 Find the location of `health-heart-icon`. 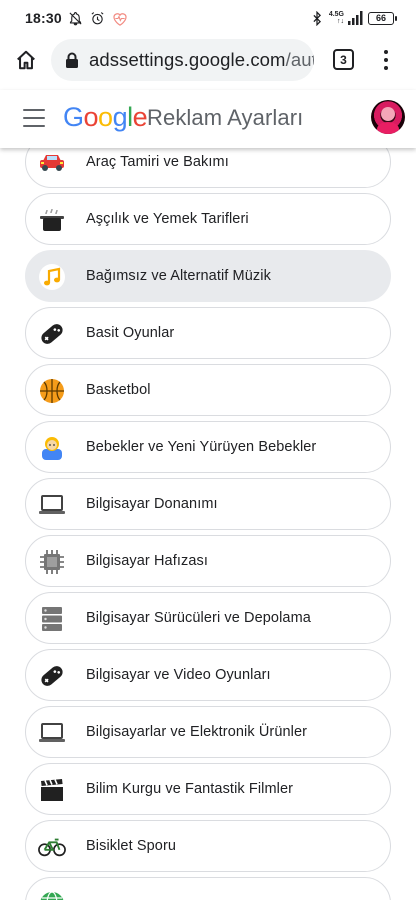

health-heart-icon is located at coordinates (120, 18).